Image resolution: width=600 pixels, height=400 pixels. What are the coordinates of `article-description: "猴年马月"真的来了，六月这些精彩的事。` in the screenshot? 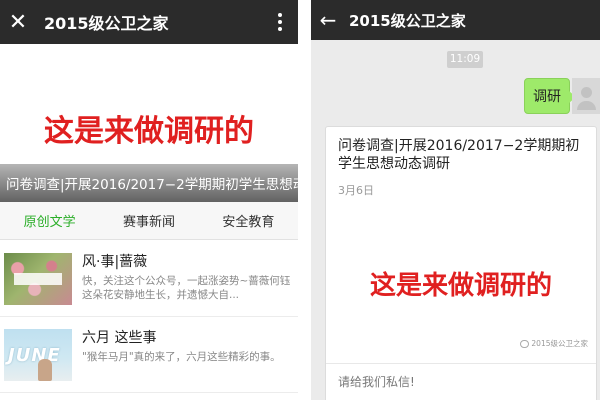 It's located at (181, 357).